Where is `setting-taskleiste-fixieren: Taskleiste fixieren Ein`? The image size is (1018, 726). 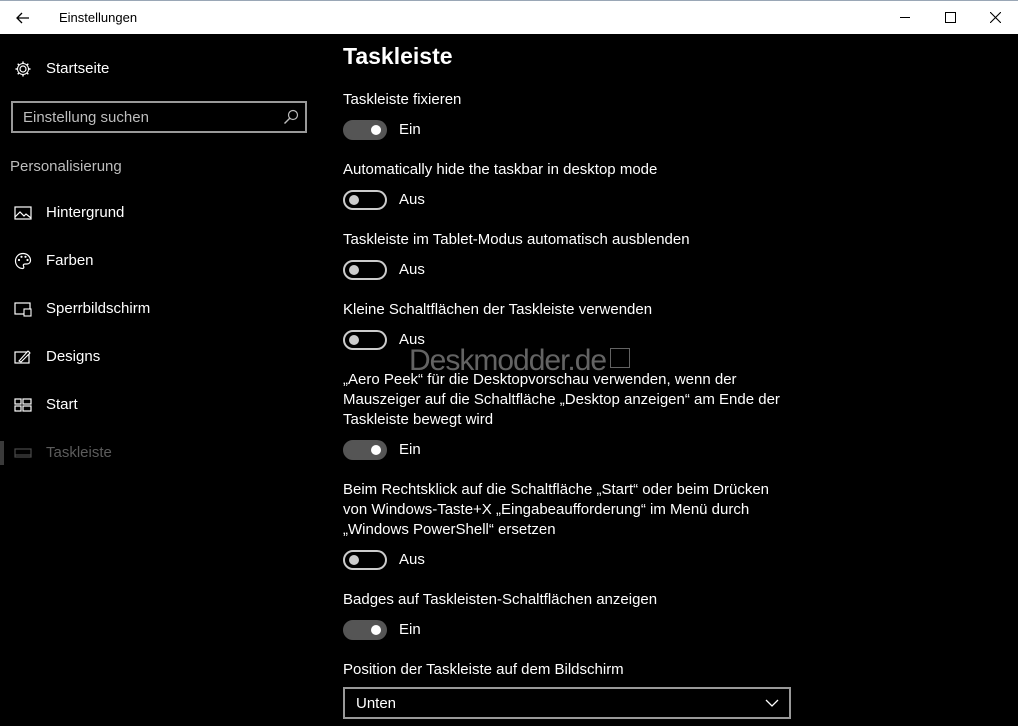
setting-taskleiste-fixieren: Taskleiste fixieren Ein is located at coordinates (573, 116).